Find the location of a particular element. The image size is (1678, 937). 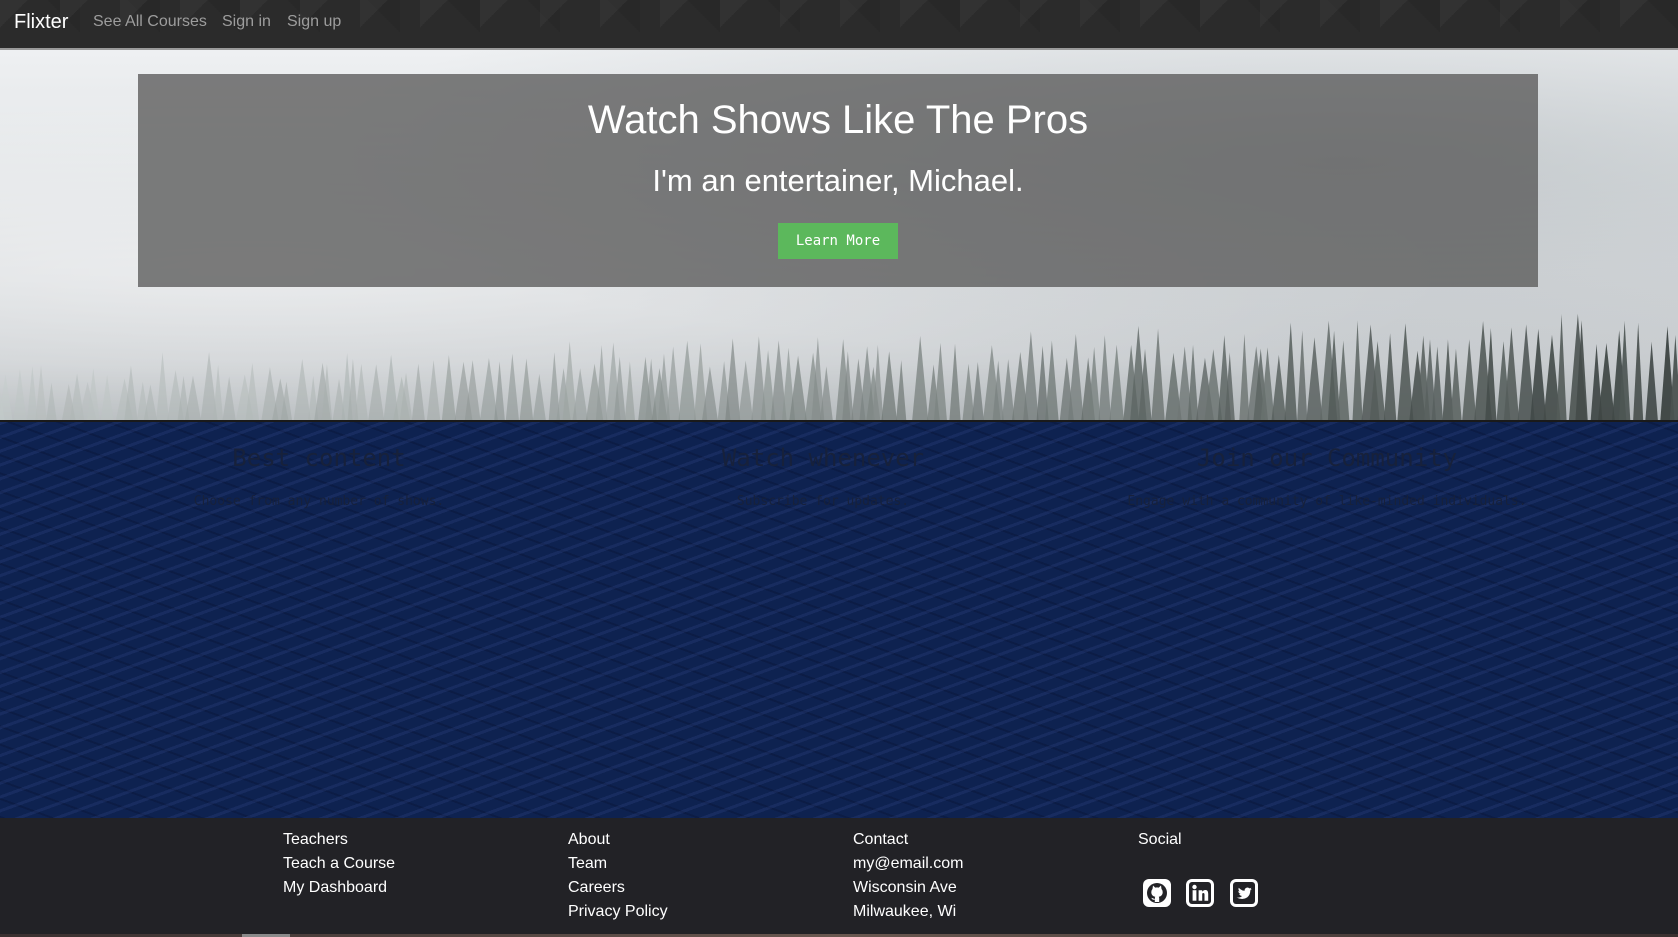

top-navbar: Flixter See All Courses Sign in Sign up is located at coordinates (839, 25).